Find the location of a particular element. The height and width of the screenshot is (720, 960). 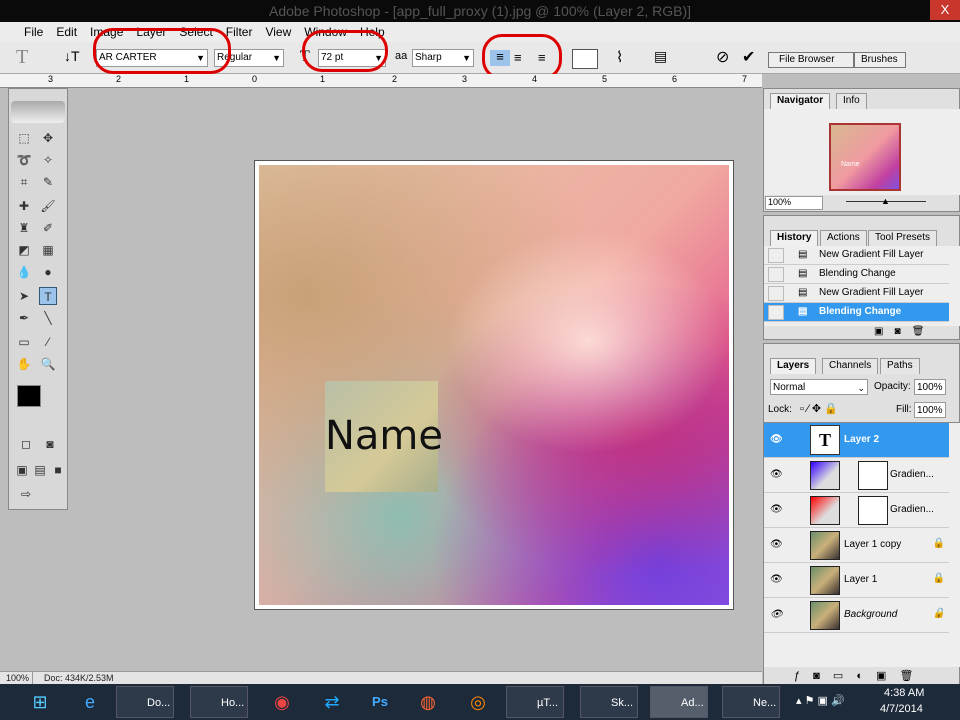

navigator-thumbnail: Name is located at coordinates (865, 157).